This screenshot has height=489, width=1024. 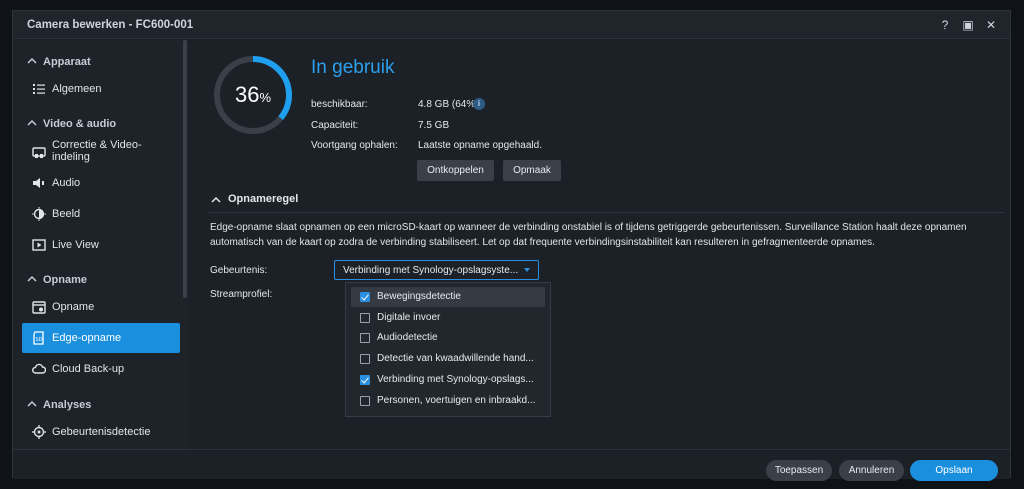 I want to click on sidebar-item-live-view: Live View, so click(x=101, y=245).